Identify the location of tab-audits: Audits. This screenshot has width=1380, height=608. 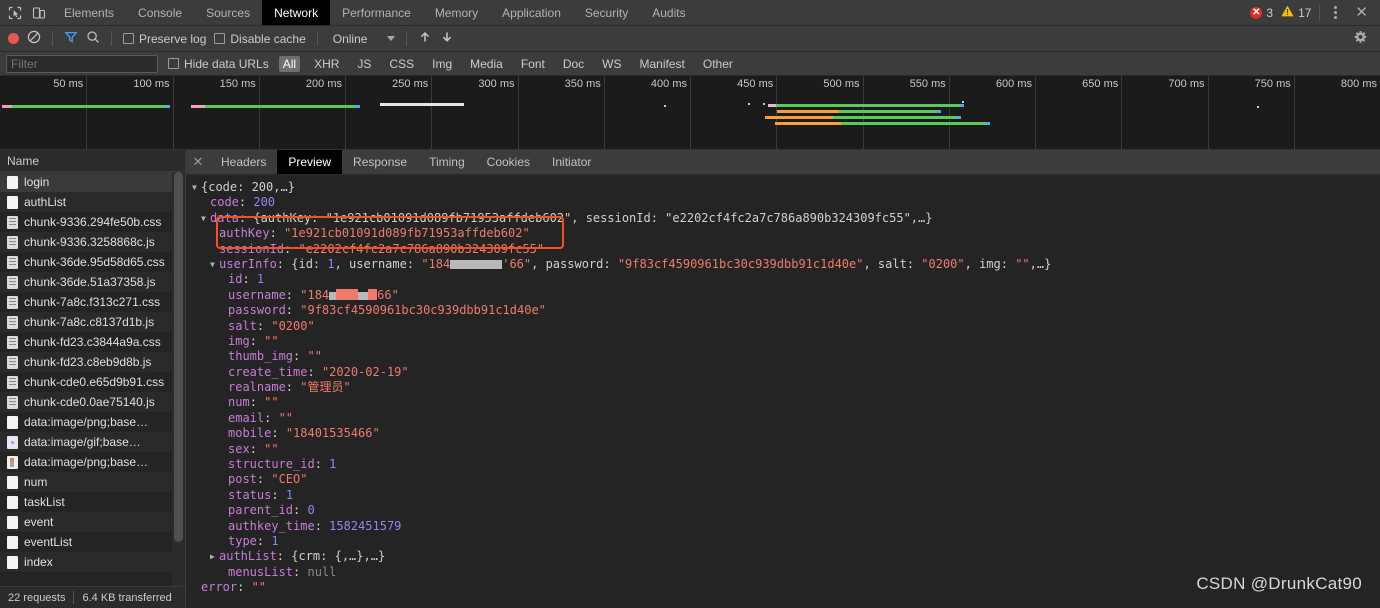
(668, 12).